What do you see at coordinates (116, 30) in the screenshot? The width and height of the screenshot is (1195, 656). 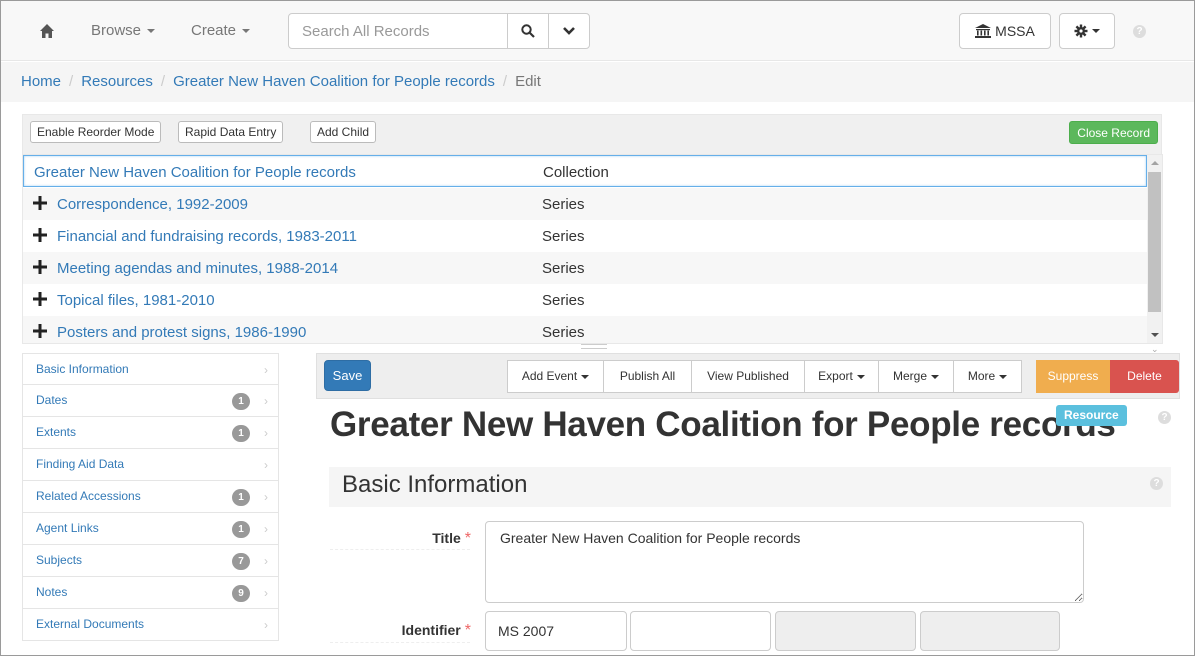 I see `browse-label: Browse` at bounding box center [116, 30].